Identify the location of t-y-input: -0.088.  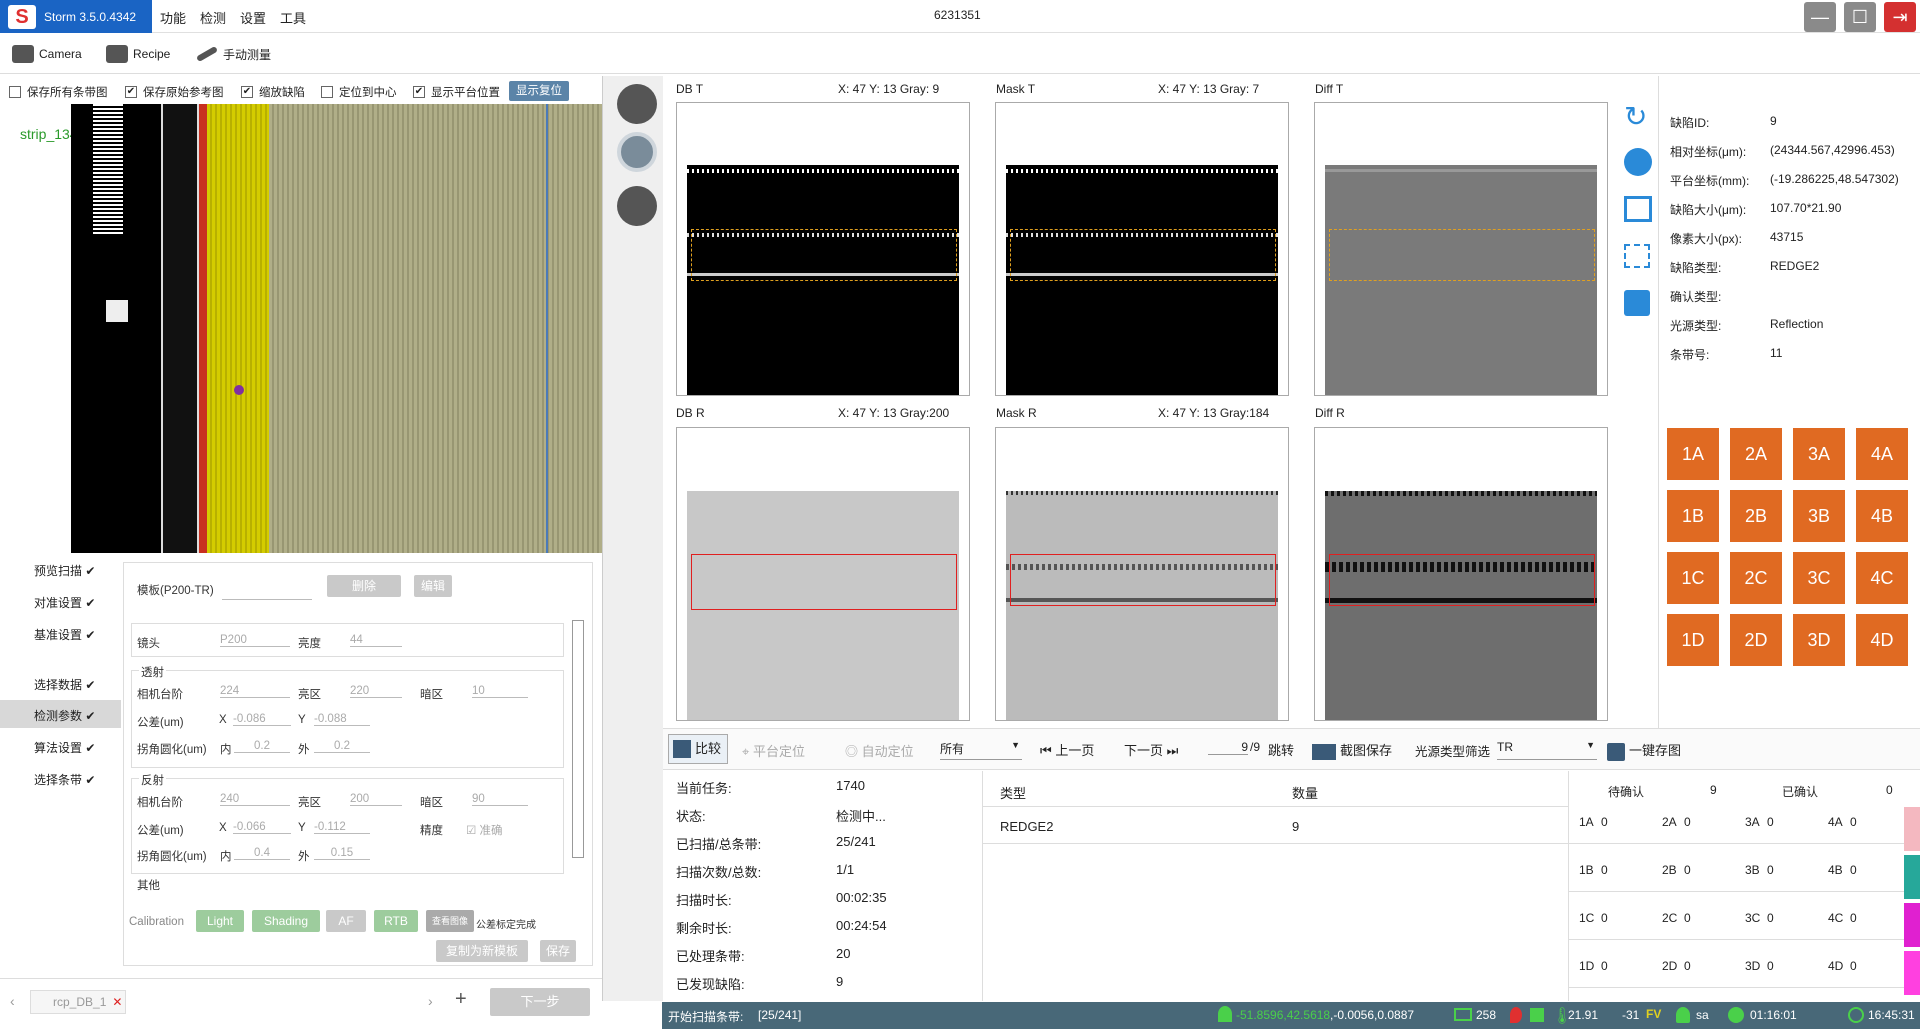
(342, 719).